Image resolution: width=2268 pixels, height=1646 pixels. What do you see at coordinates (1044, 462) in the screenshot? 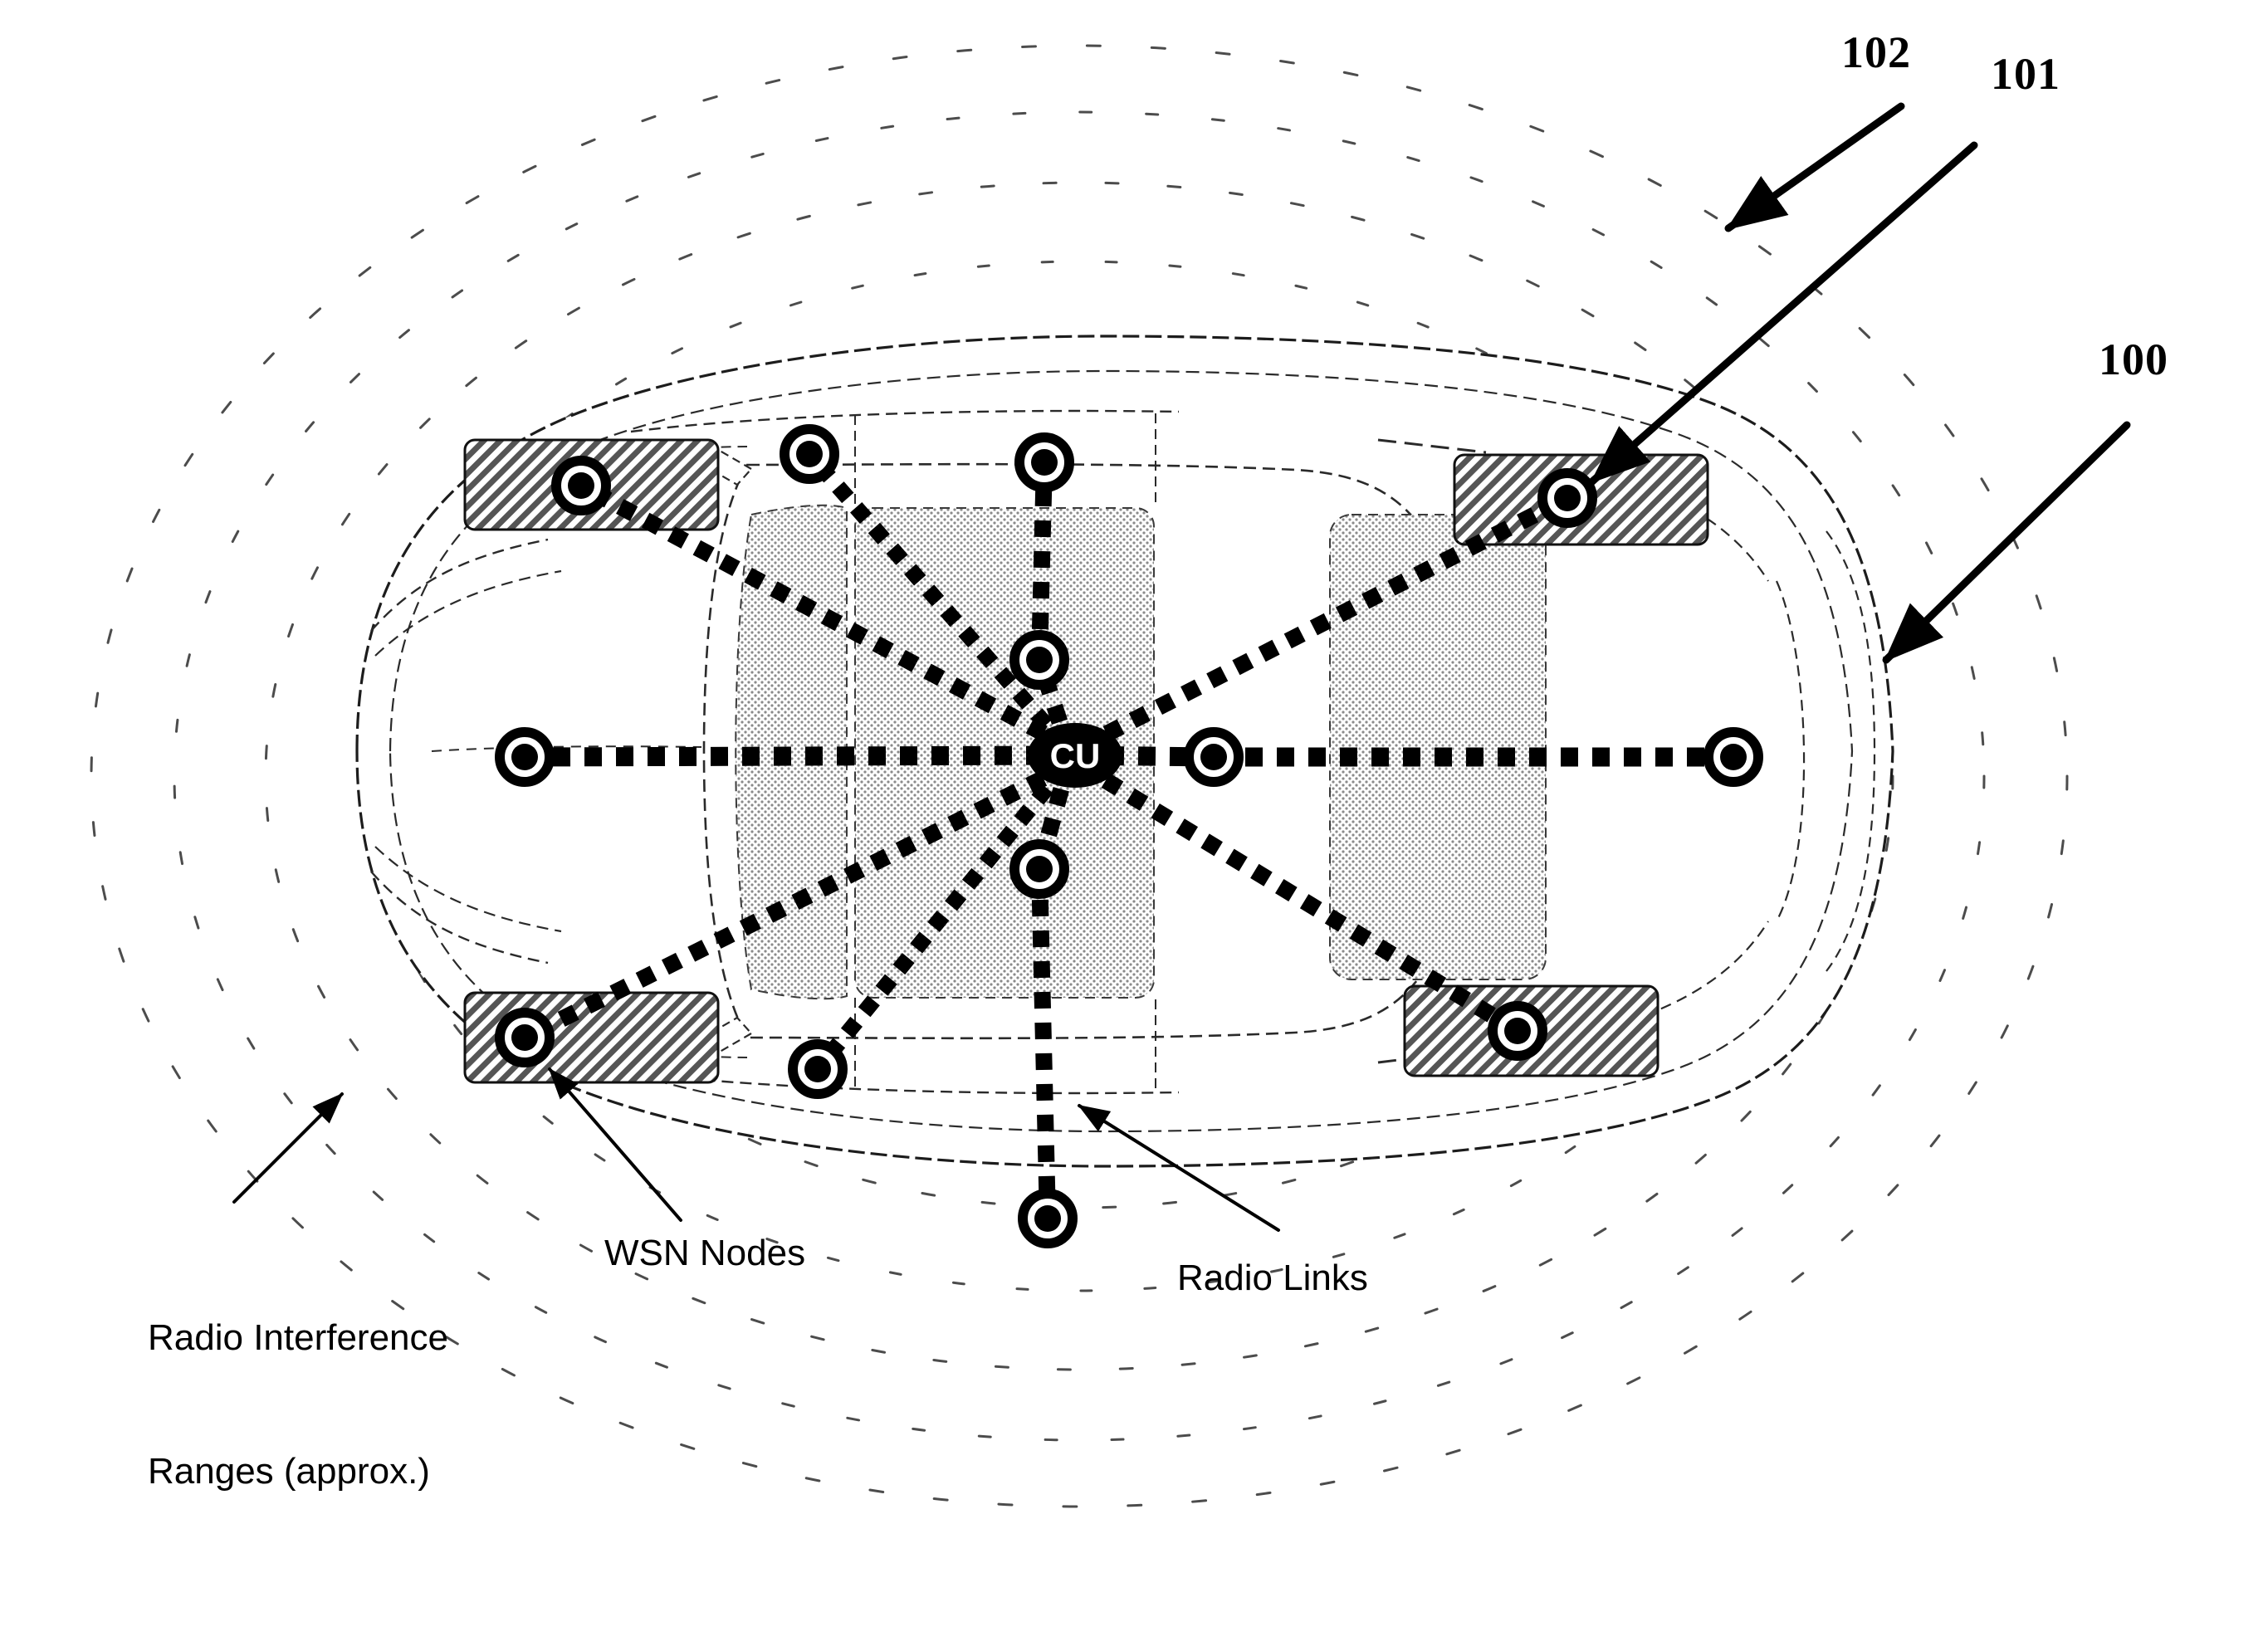
I see `wsn-node-front-center-body` at bounding box center [1044, 462].